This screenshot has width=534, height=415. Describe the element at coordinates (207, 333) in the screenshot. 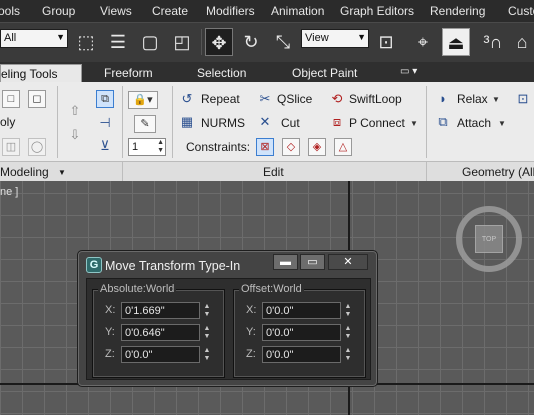

I see `abs-y-spinner-icon: ▲ ▼` at that location.